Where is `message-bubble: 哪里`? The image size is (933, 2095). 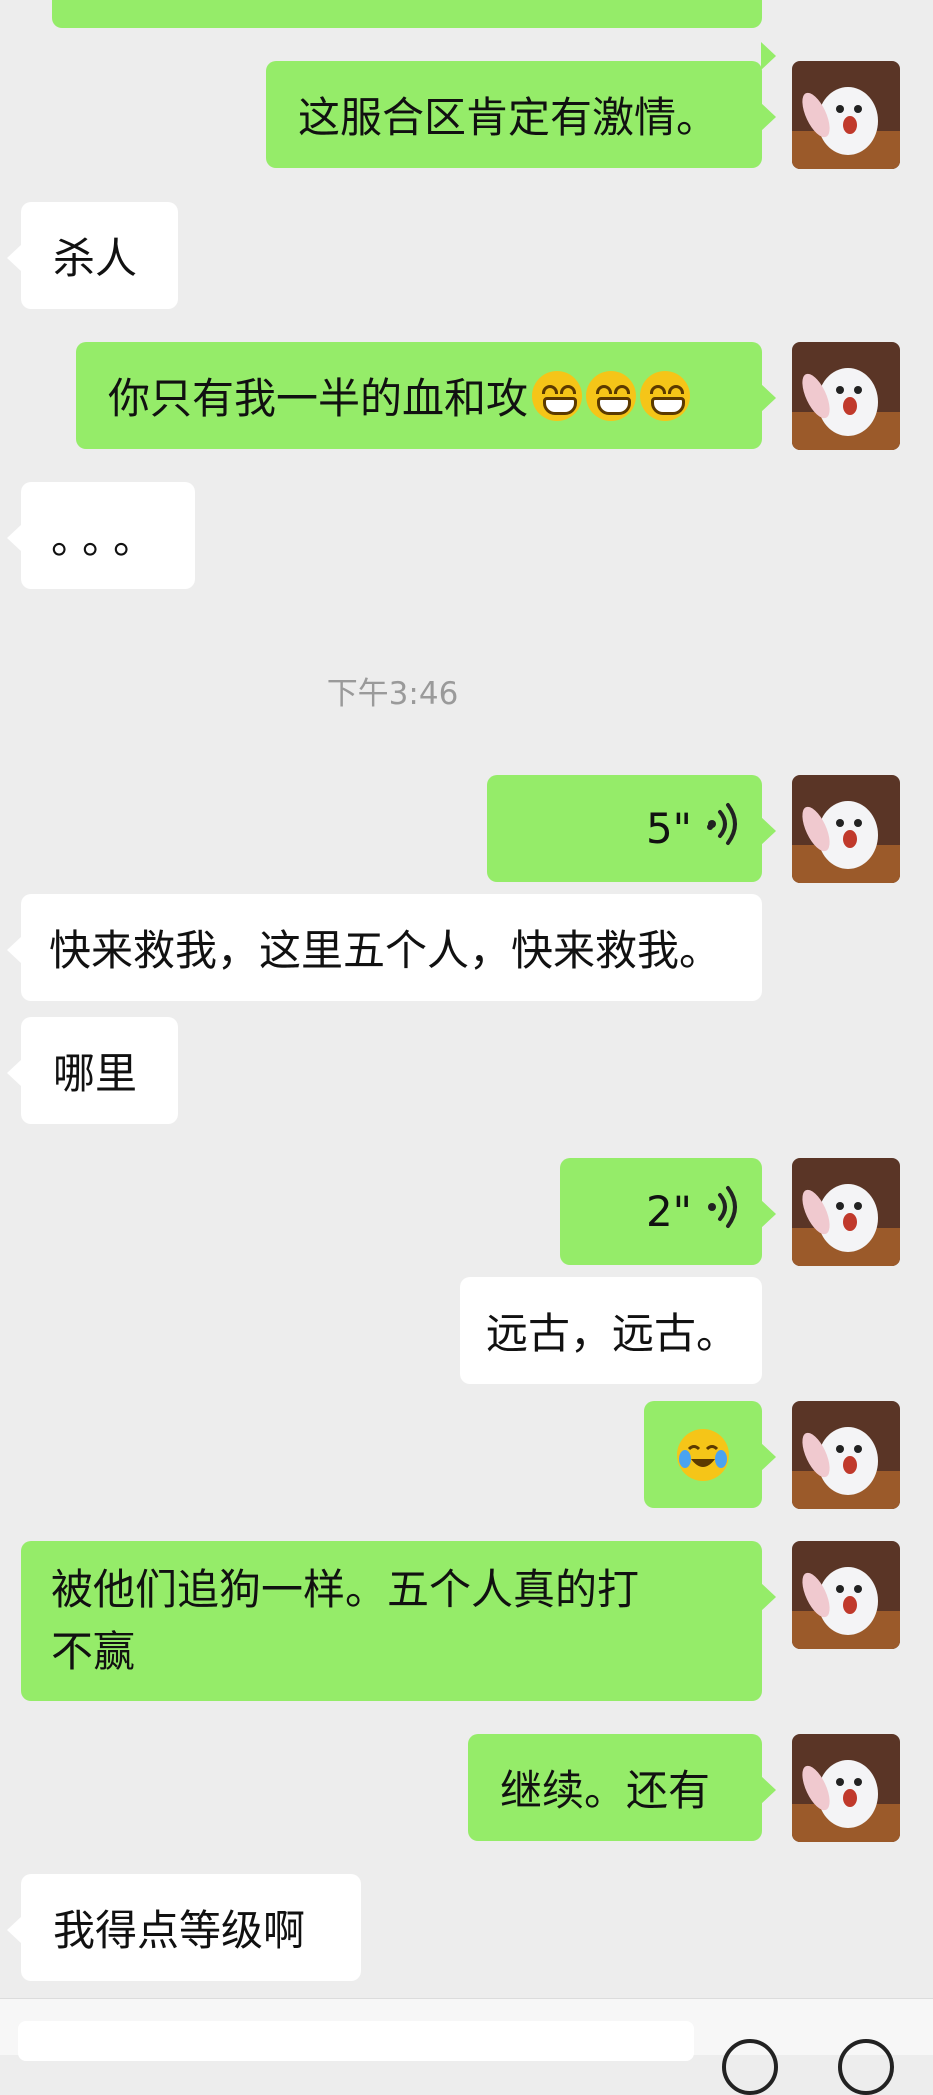 message-bubble: 哪里 is located at coordinates (92, 1070).